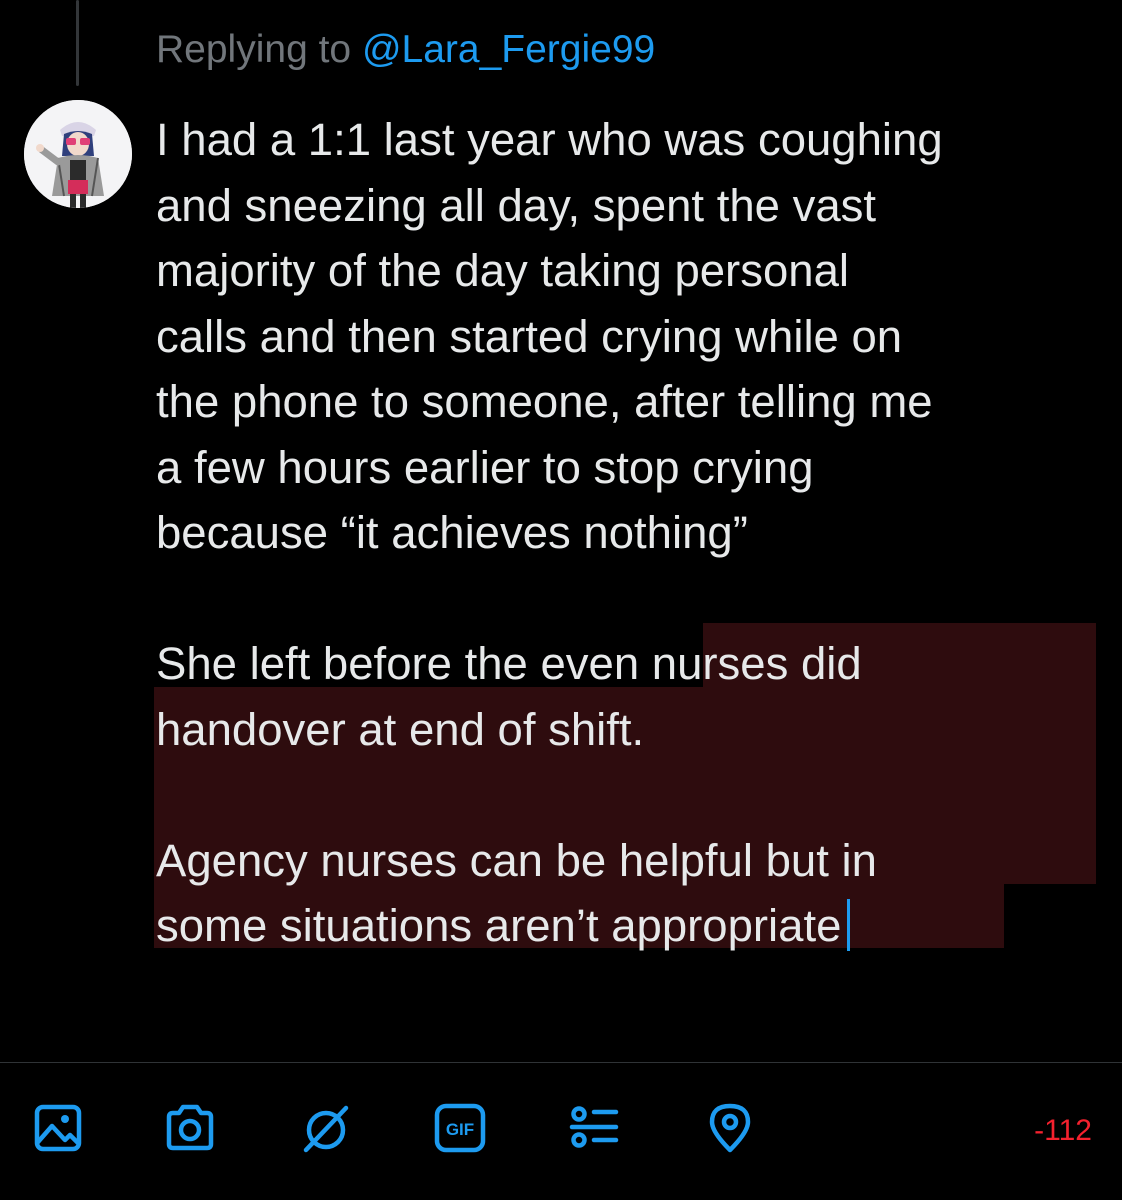 This screenshot has width=1122, height=1200. What do you see at coordinates (549, 139) in the screenshot?
I see `tweet-text-line: I had a 1:1 last year who was coughing` at bounding box center [549, 139].